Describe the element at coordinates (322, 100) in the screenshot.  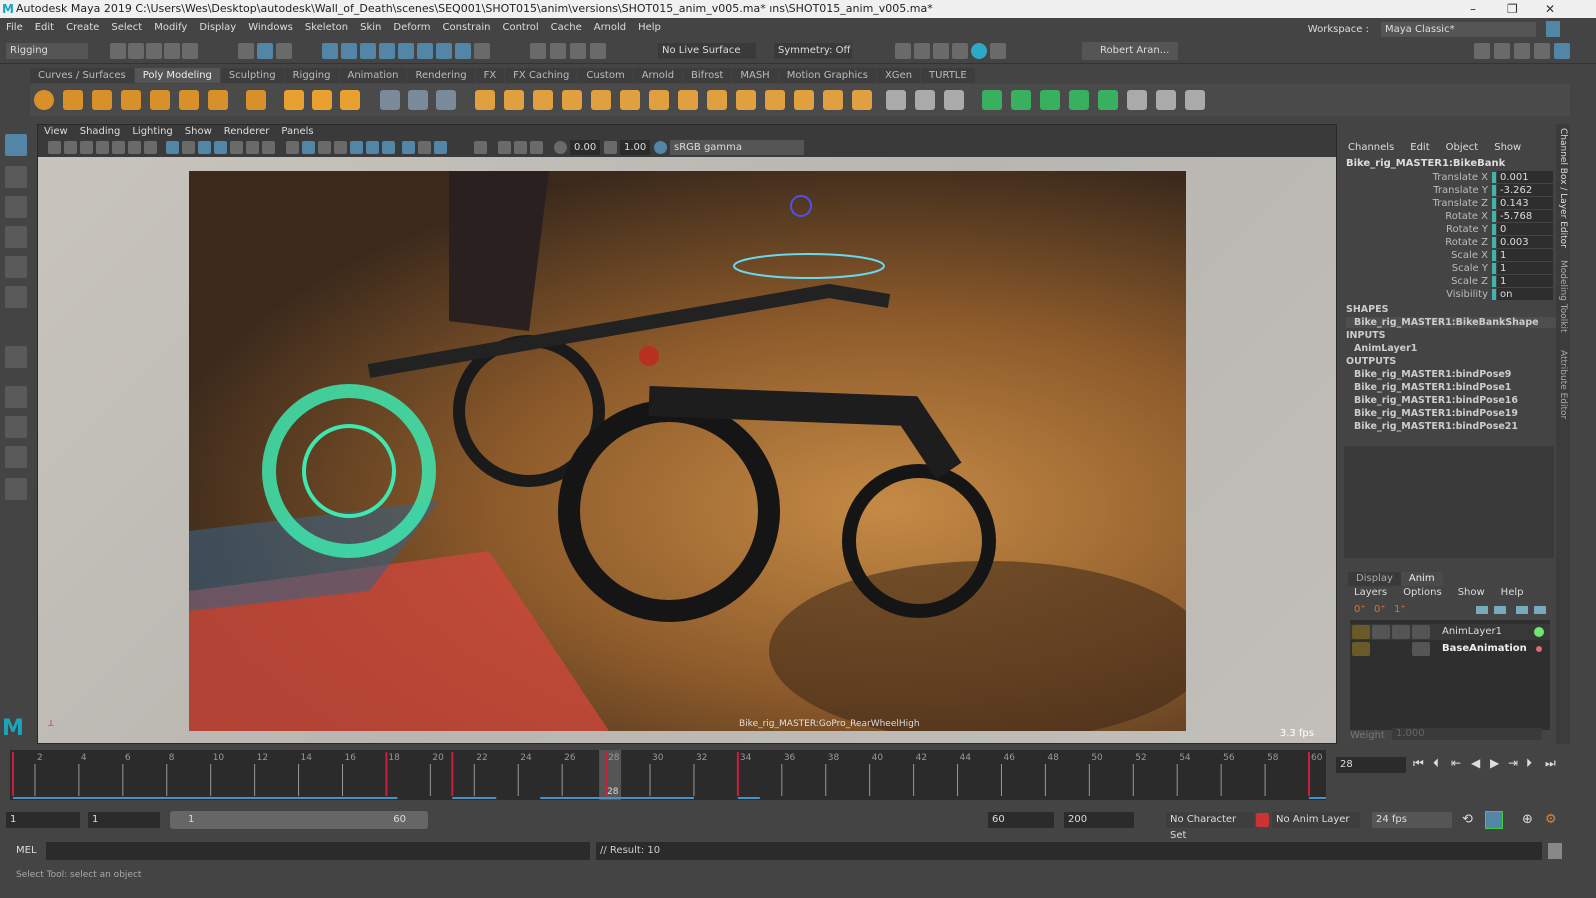
I see `type-tool-icon` at that location.